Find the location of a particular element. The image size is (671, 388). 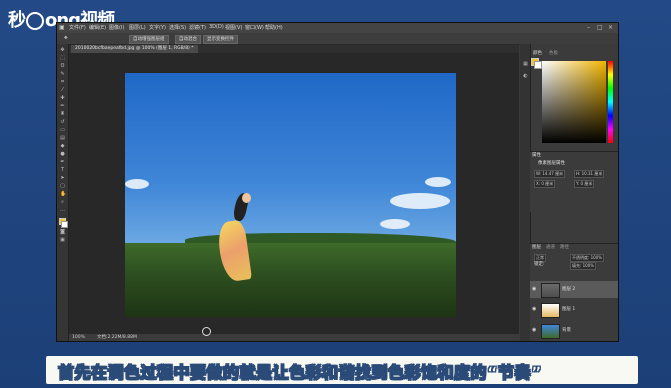

shape-icon: ▢ is located at coordinates (62, 186).